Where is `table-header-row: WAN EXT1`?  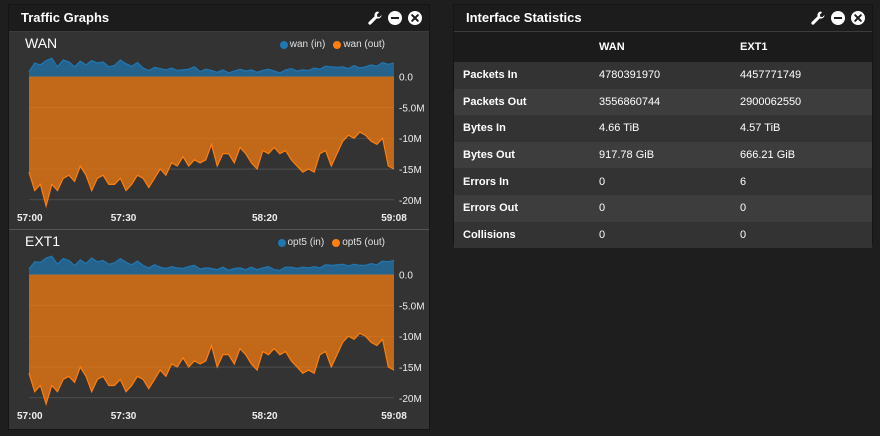
table-header-row: WAN EXT1 is located at coordinates (663, 47).